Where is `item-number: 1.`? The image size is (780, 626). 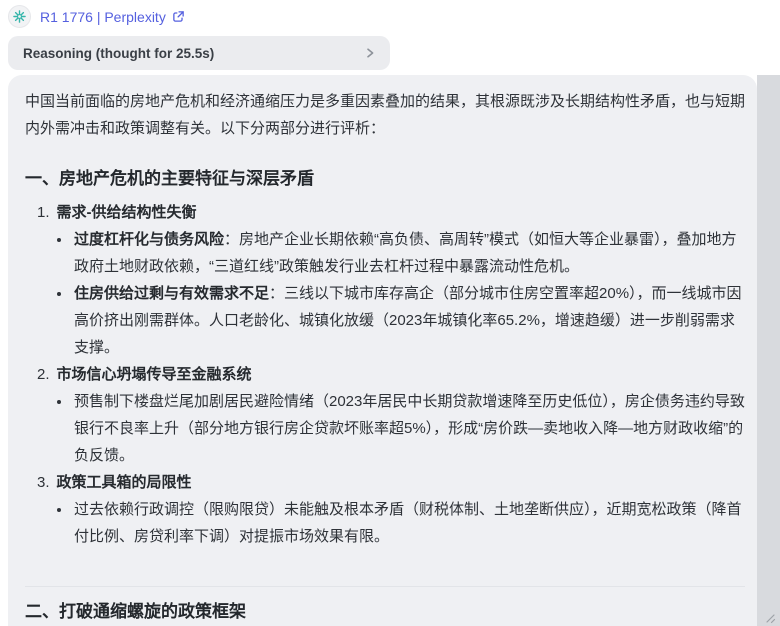 item-number: 1. is located at coordinates (43, 212).